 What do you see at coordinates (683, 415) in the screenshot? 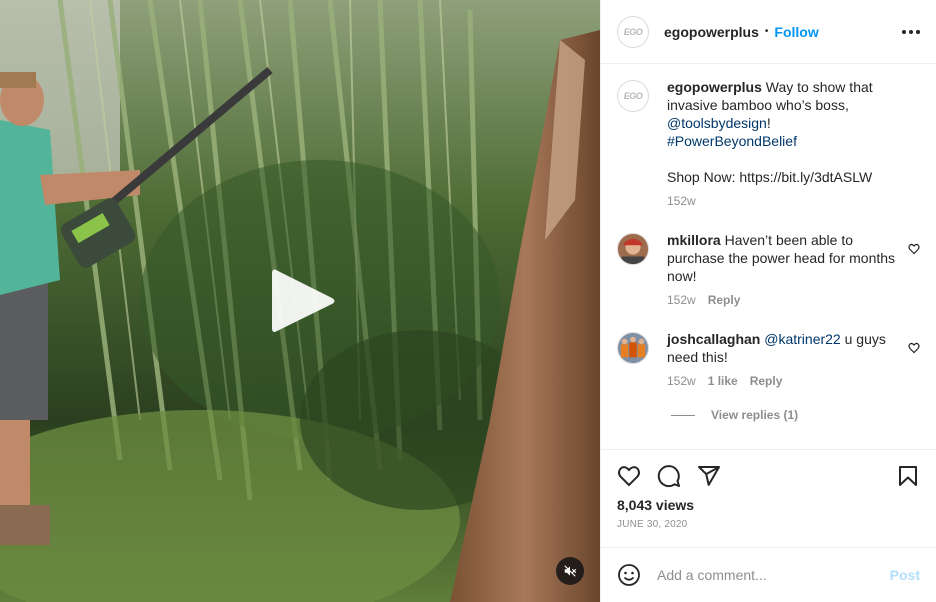
I see `replies-divider` at bounding box center [683, 415].